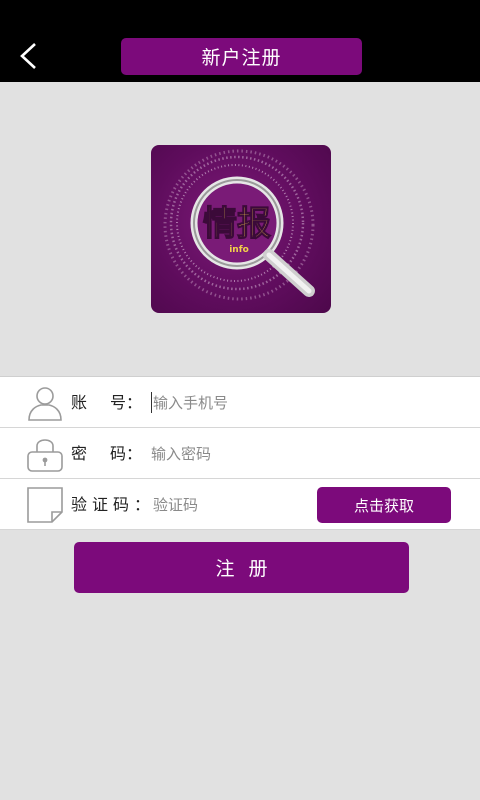 The image size is (480, 800). Describe the element at coordinates (45, 455) in the screenshot. I see `lock-icon` at that location.